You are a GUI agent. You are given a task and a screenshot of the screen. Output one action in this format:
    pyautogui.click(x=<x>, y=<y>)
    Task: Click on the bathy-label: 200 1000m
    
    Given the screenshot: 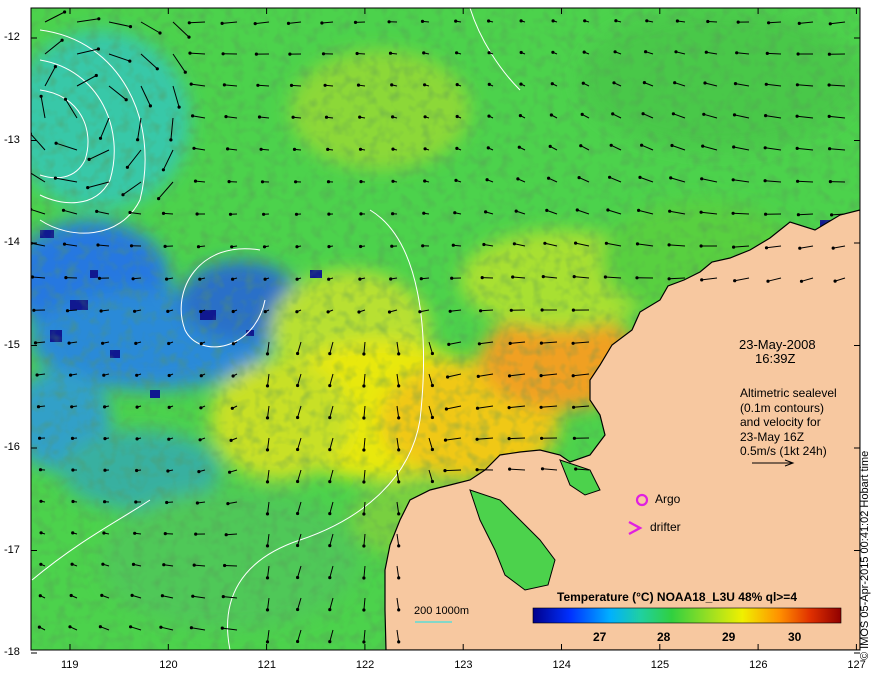 What is the action you would take?
    pyautogui.click(x=442, y=611)
    